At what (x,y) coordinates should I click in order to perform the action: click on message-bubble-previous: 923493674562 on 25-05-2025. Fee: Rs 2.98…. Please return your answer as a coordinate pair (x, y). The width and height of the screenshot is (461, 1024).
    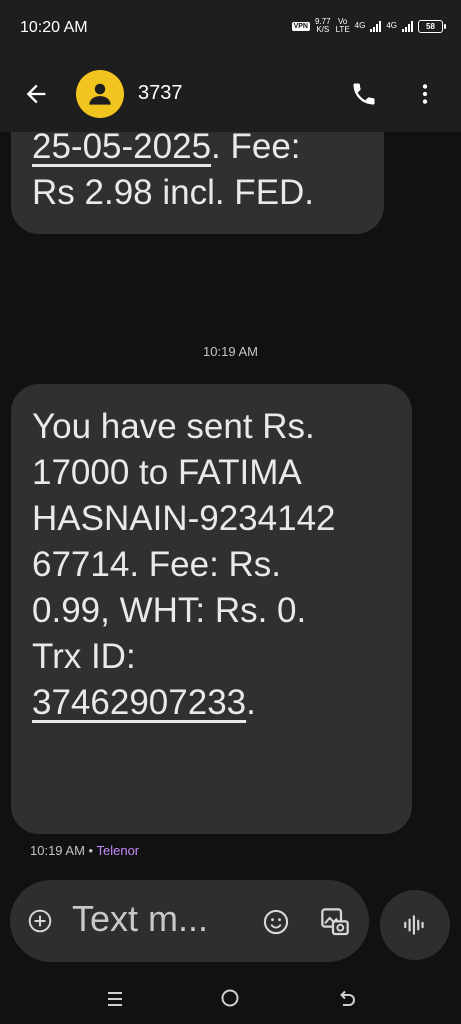
    Looking at the image, I should click on (197, 183).